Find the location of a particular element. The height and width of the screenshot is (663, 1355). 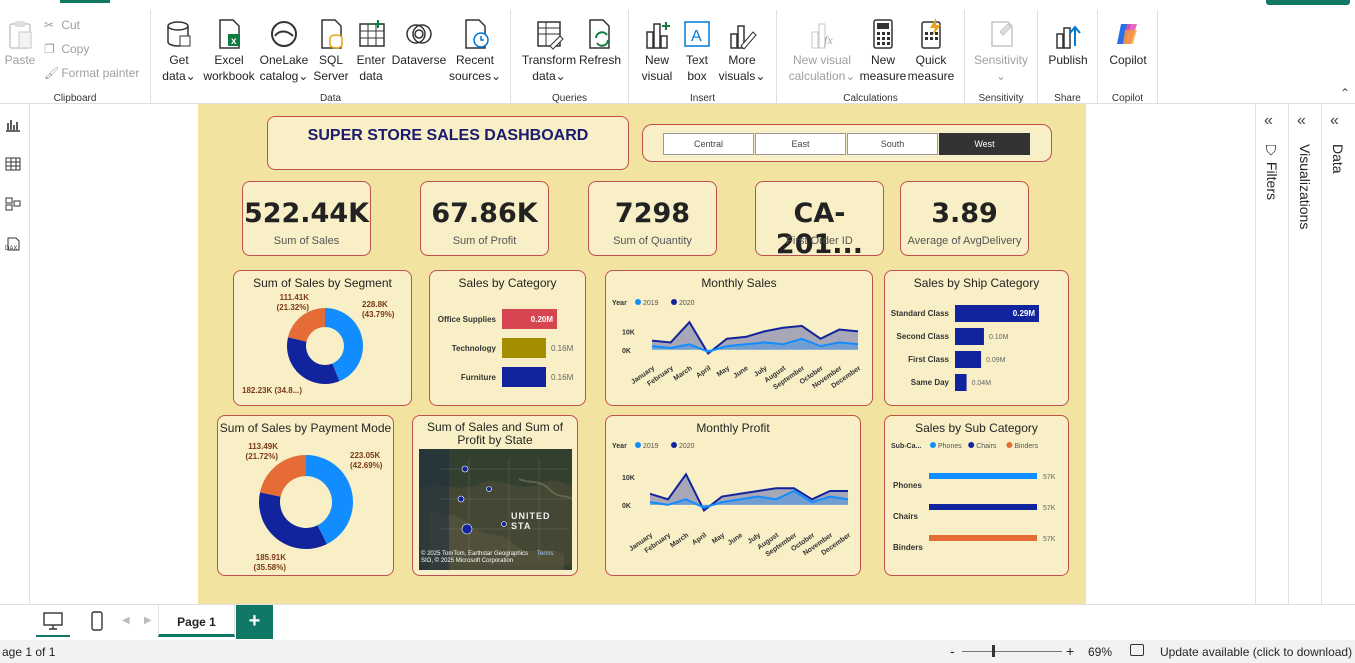

kpi-card-sales: 522.44K Sum of Sales is located at coordinates (306, 218).